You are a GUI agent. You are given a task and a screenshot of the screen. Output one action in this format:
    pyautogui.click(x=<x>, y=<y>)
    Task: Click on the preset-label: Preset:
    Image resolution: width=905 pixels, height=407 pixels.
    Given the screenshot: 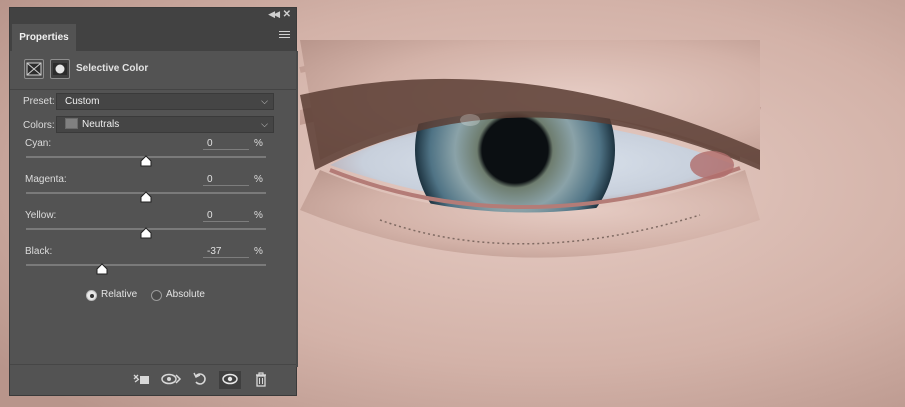 What is the action you would take?
    pyautogui.click(x=39, y=101)
    